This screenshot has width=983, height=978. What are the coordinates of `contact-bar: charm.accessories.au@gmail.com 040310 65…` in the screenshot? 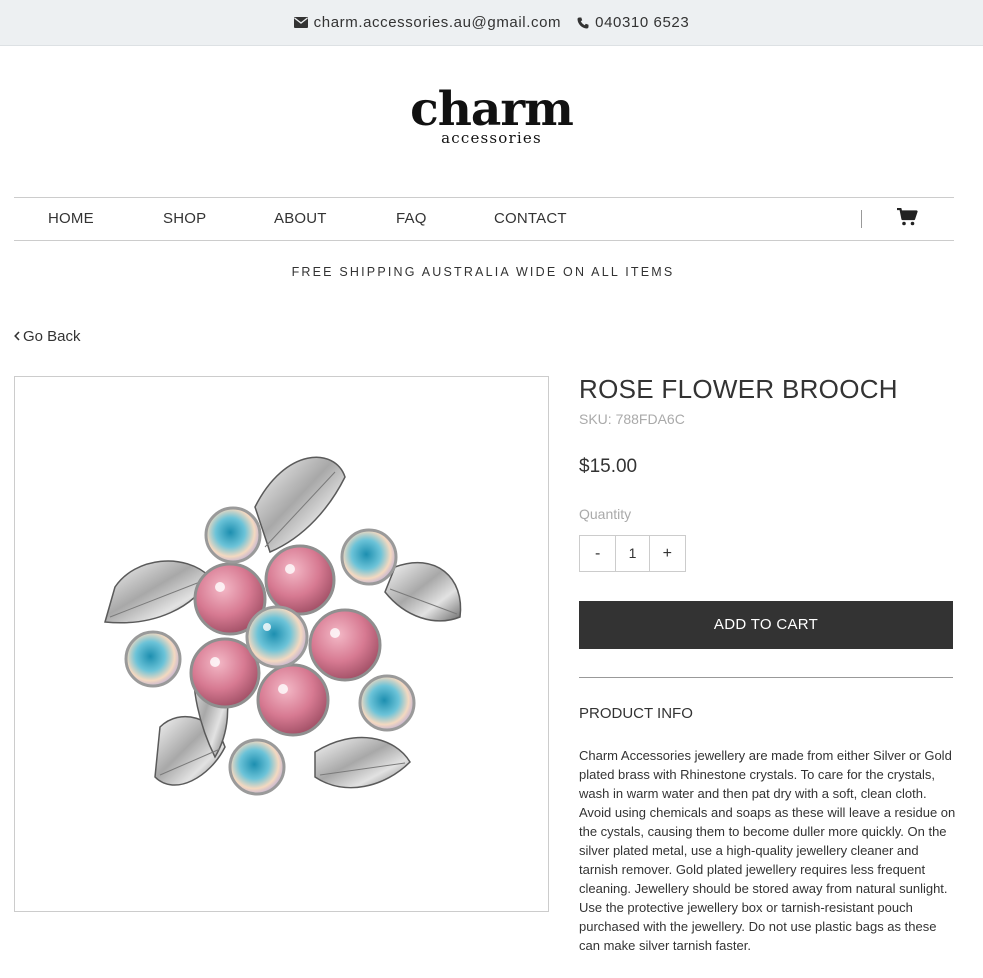 It's located at (491, 23).